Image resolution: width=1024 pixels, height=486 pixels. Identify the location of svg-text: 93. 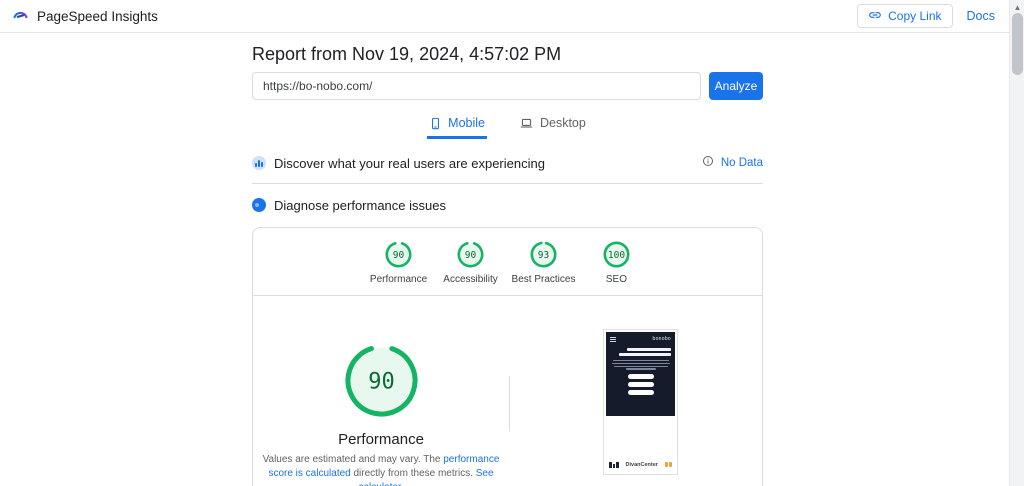
(543, 255).